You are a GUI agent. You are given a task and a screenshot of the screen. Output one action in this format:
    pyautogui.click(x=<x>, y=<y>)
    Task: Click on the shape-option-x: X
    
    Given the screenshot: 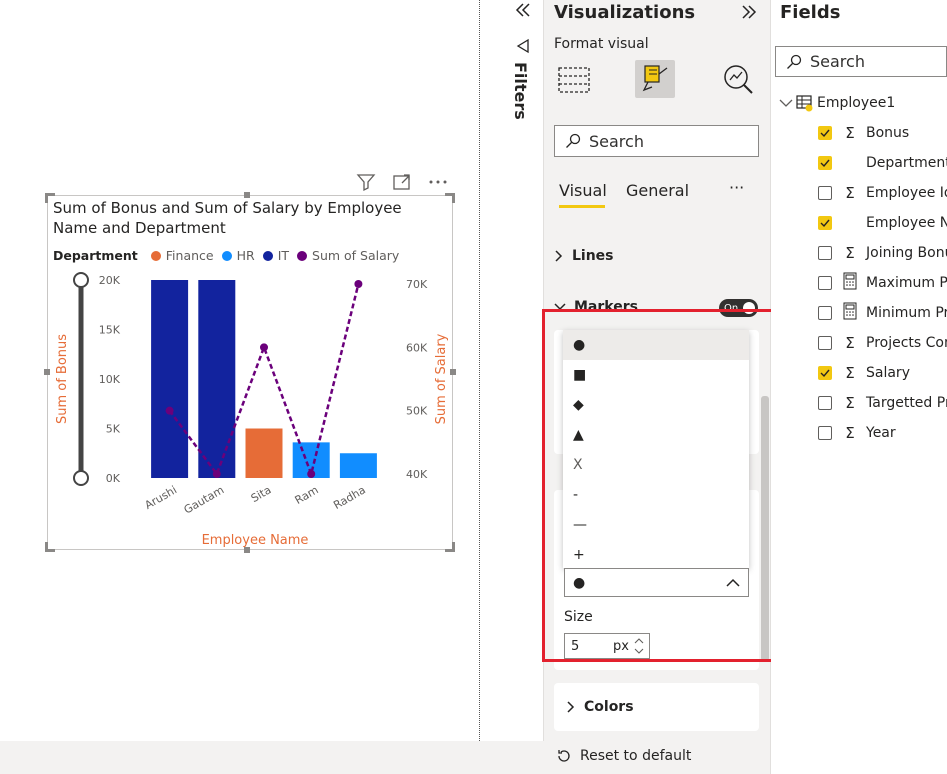 What is the action you would take?
    pyautogui.click(x=656, y=465)
    